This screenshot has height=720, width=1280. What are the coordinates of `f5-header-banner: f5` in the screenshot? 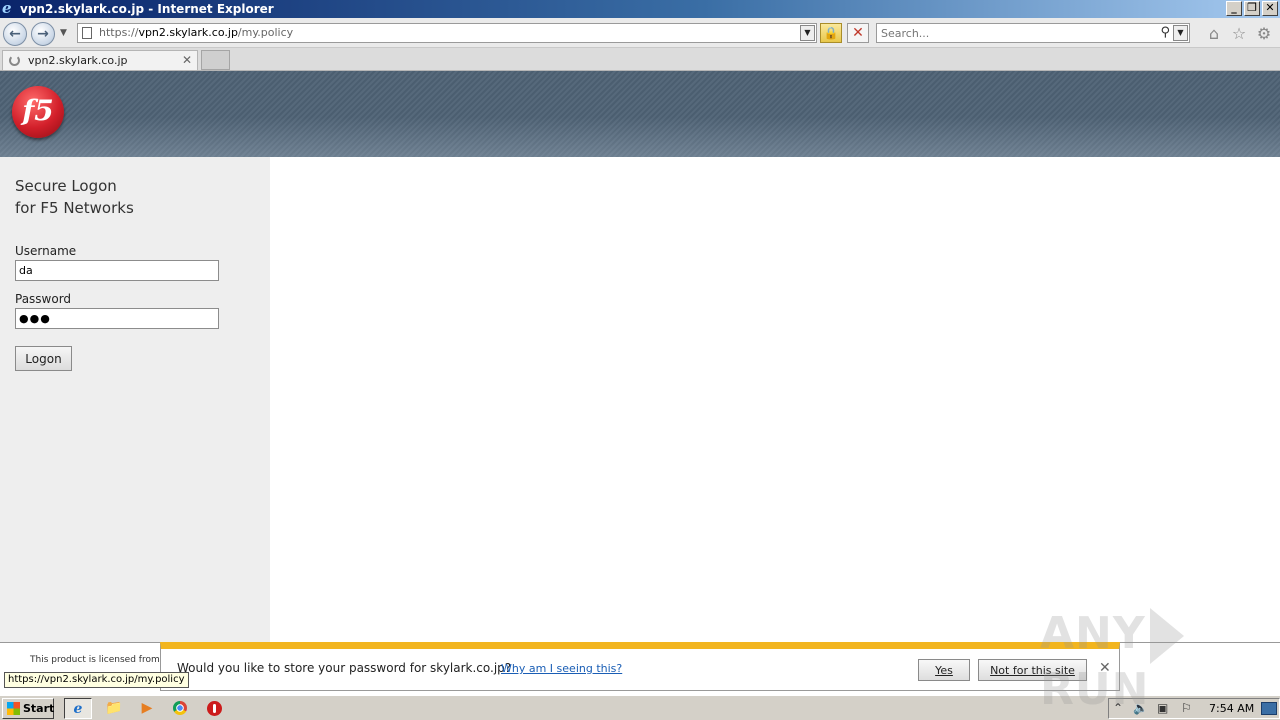 It's located at (640, 114).